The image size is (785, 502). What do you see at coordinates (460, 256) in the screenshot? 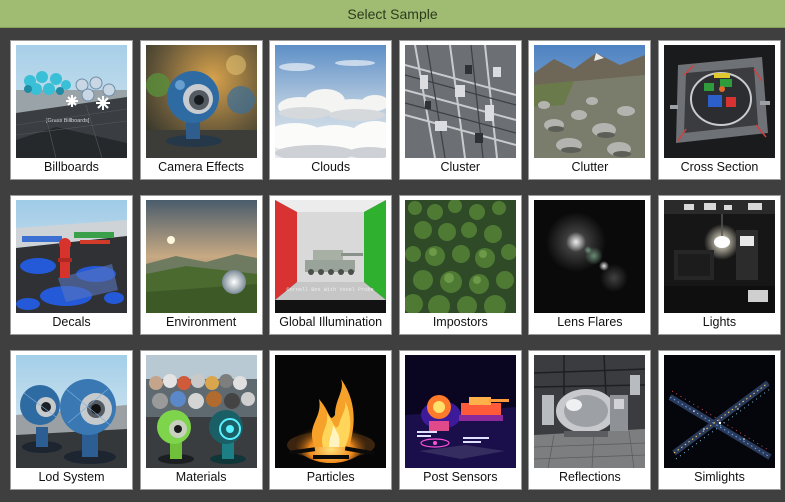
I see `impostors-thumbnail` at bounding box center [460, 256].